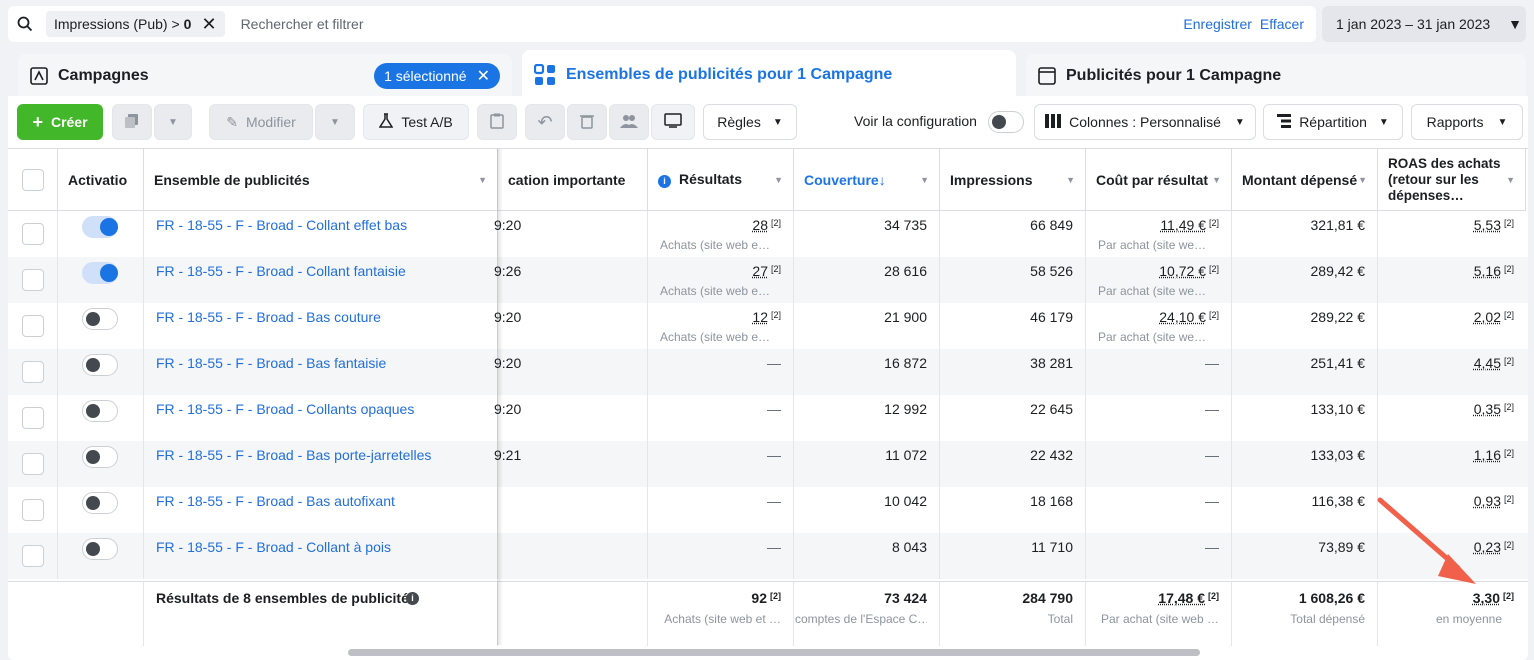 The width and height of the screenshot is (1534, 660). I want to click on results-value: 27, so click(760, 271).